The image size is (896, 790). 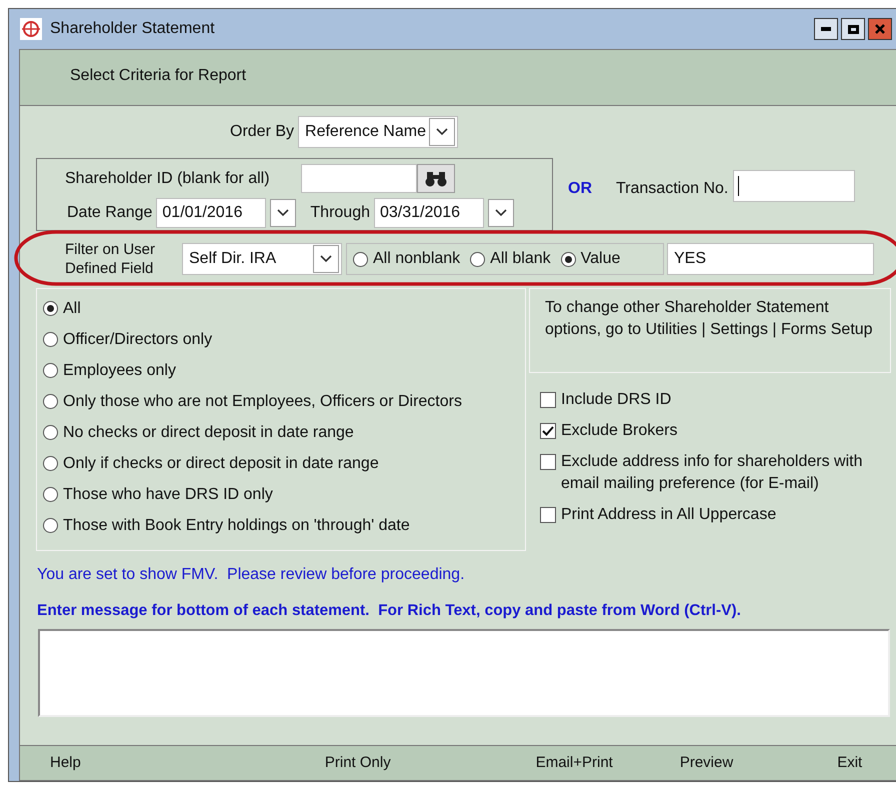 I want to click on close-icon, so click(x=880, y=29).